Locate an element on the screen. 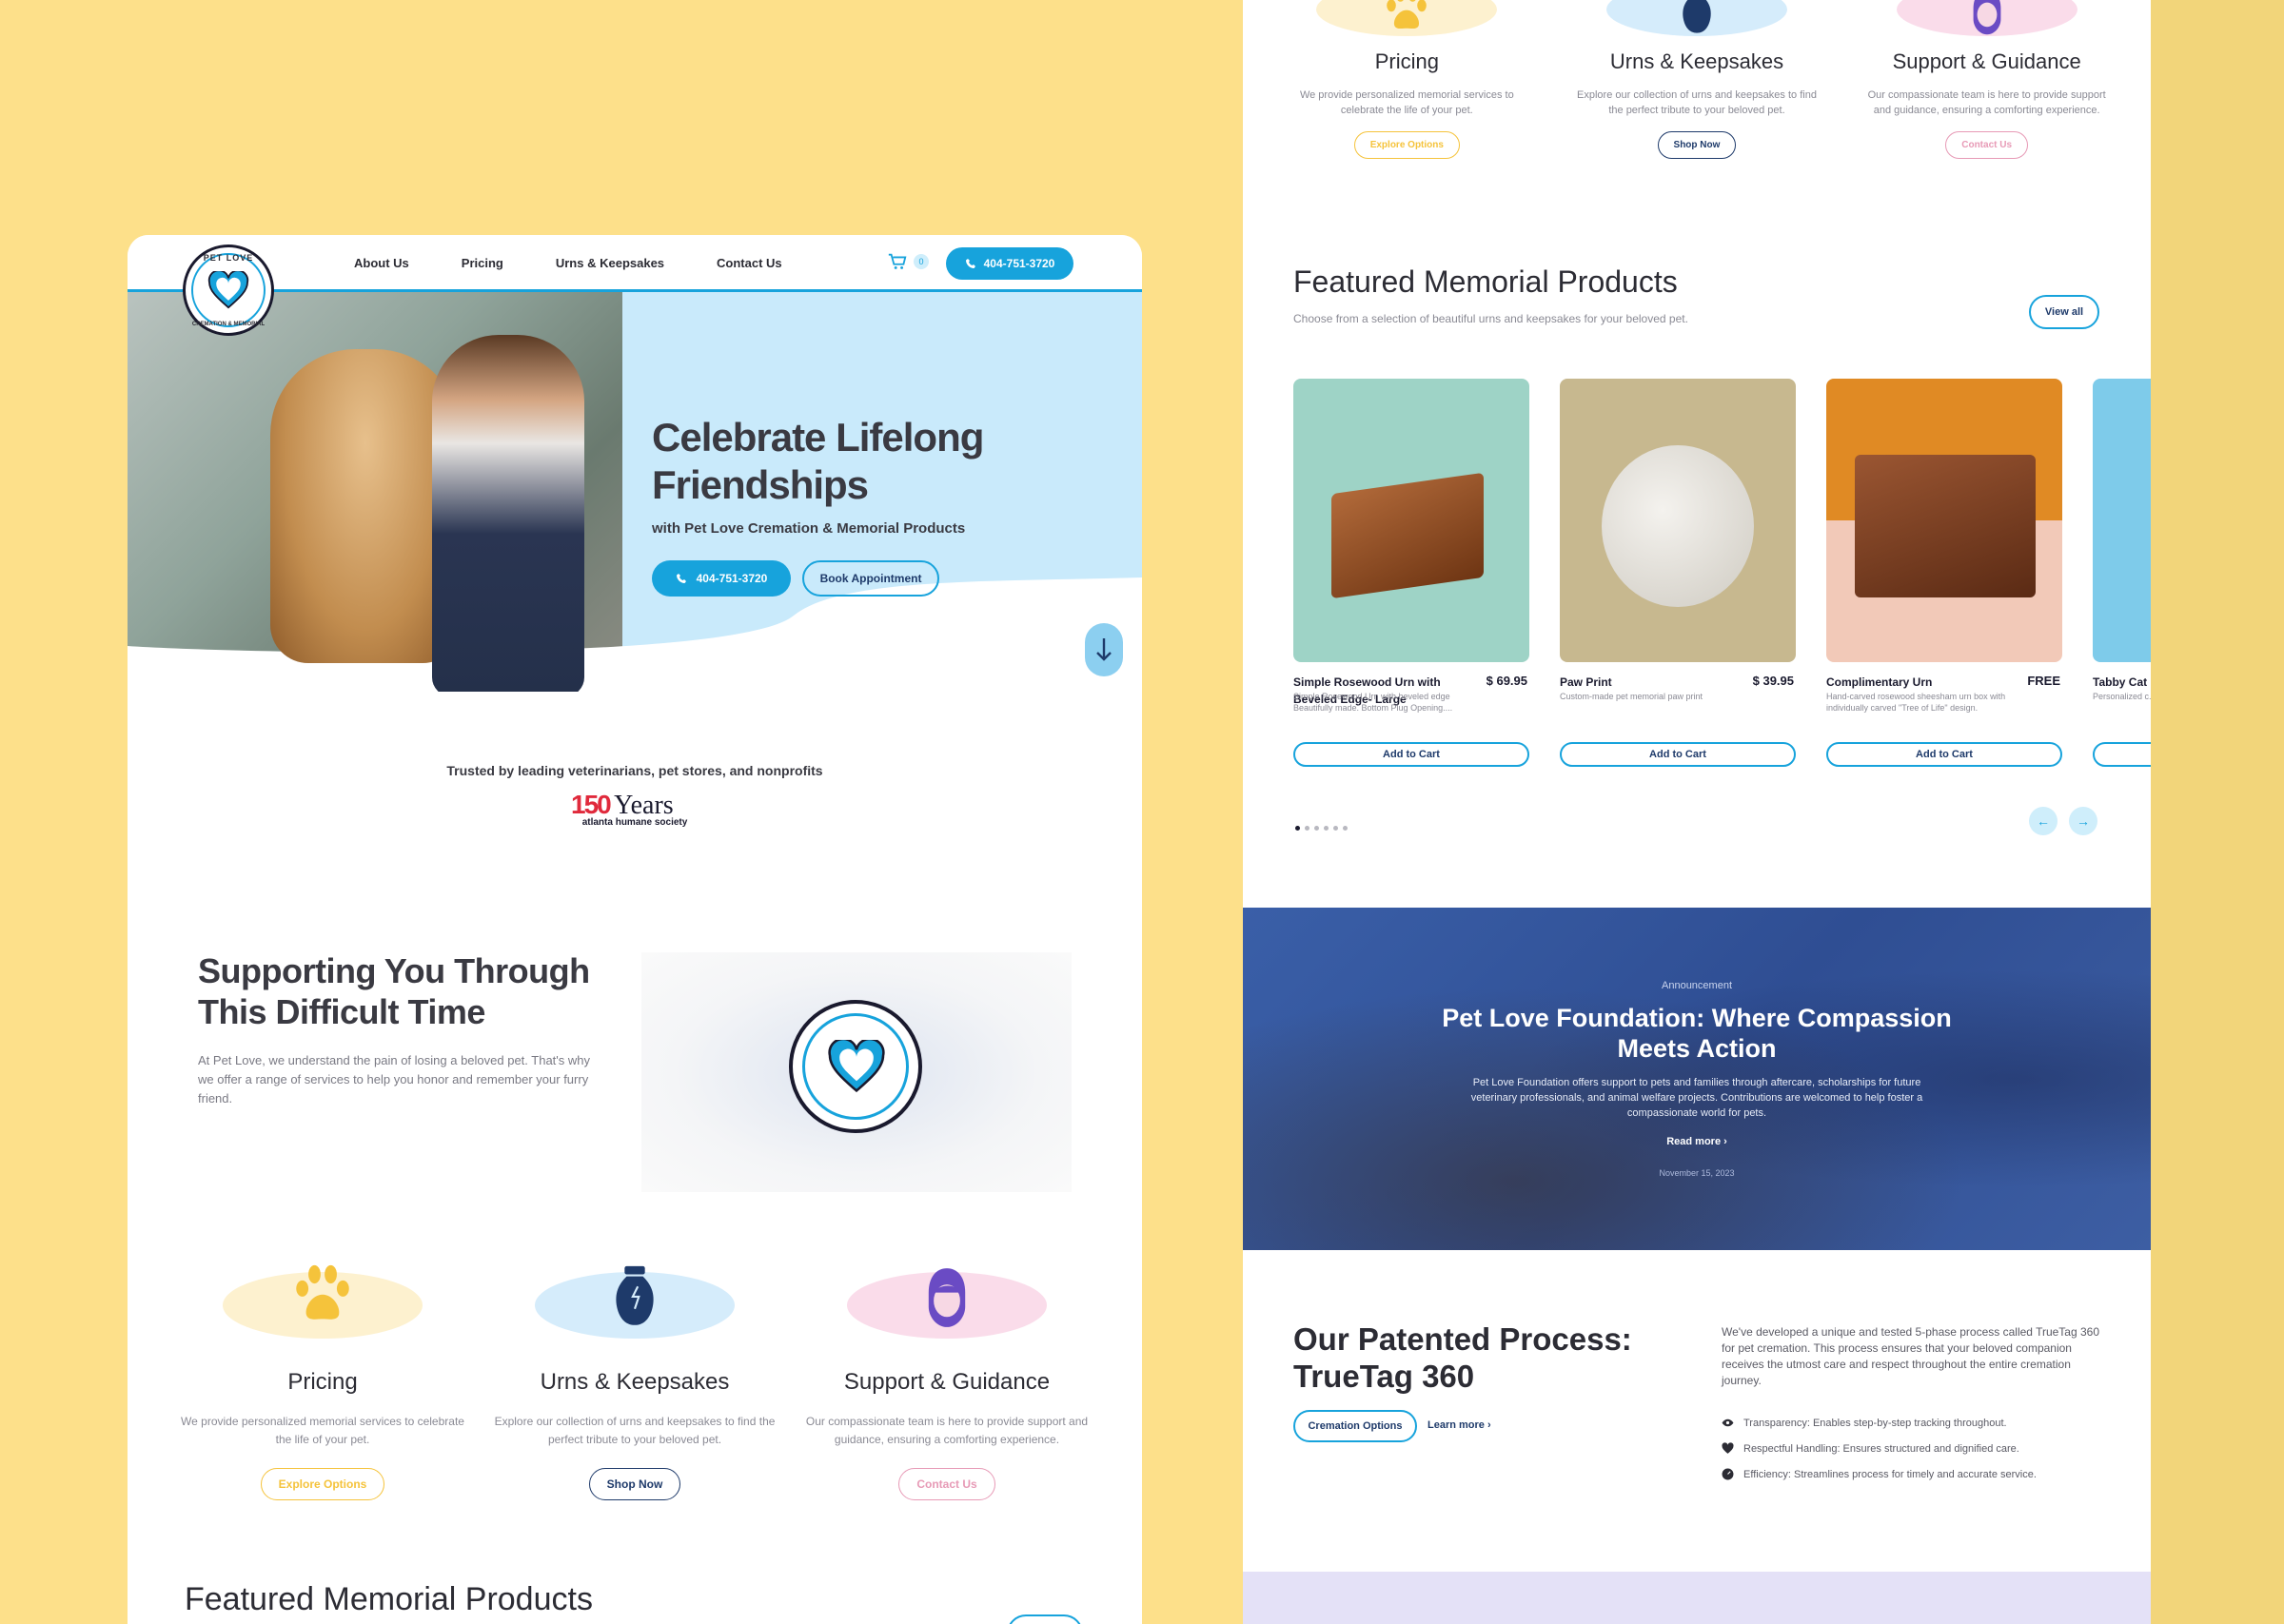 The height and width of the screenshot is (1624, 2284). nav-link-urns: Urns & Keepsakes is located at coordinates (610, 263).